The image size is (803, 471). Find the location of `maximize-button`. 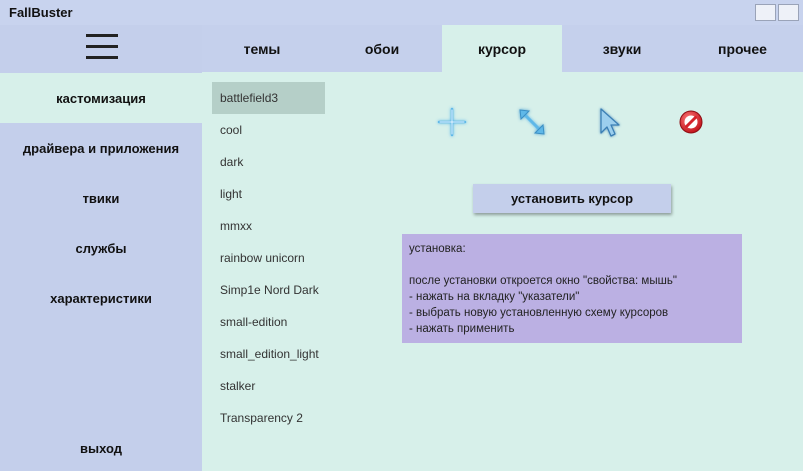

maximize-button is located at coordinates (788, 12).